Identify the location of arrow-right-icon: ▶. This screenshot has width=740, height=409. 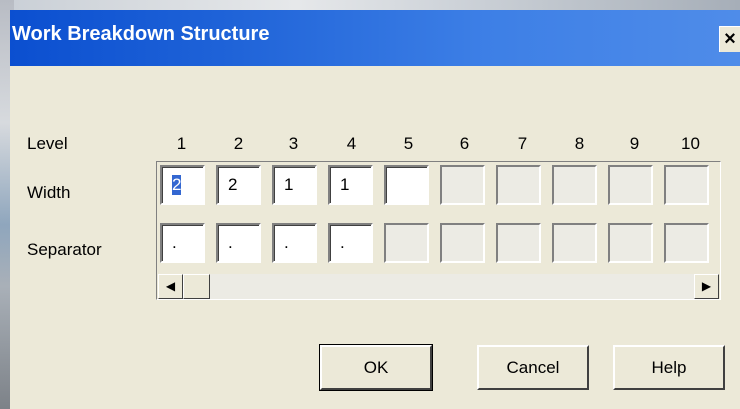
(706, 286).